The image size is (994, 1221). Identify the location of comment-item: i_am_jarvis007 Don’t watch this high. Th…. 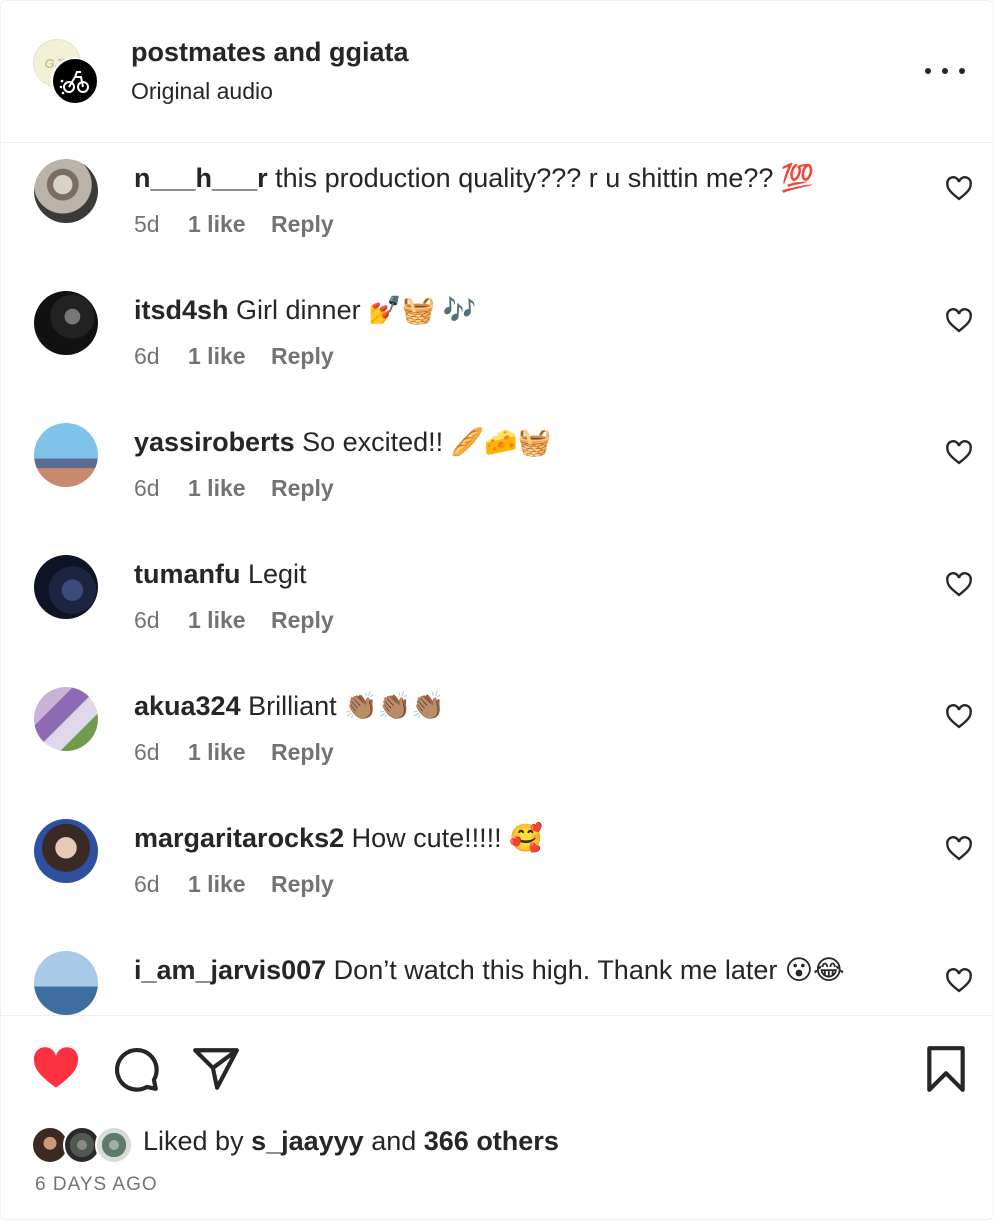
(497, 975).